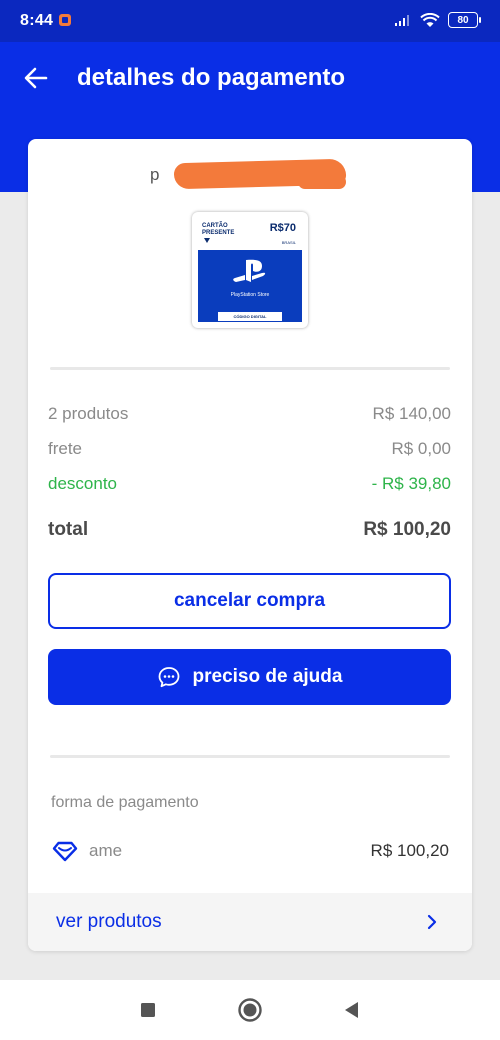 Image resolution: width=500 pixels, height=1040 pixels. What do you see at coordinates (250, 295) in the screenshot?
I see `gift-card-store: PlayStation Store` at bounding box center [250, 295].